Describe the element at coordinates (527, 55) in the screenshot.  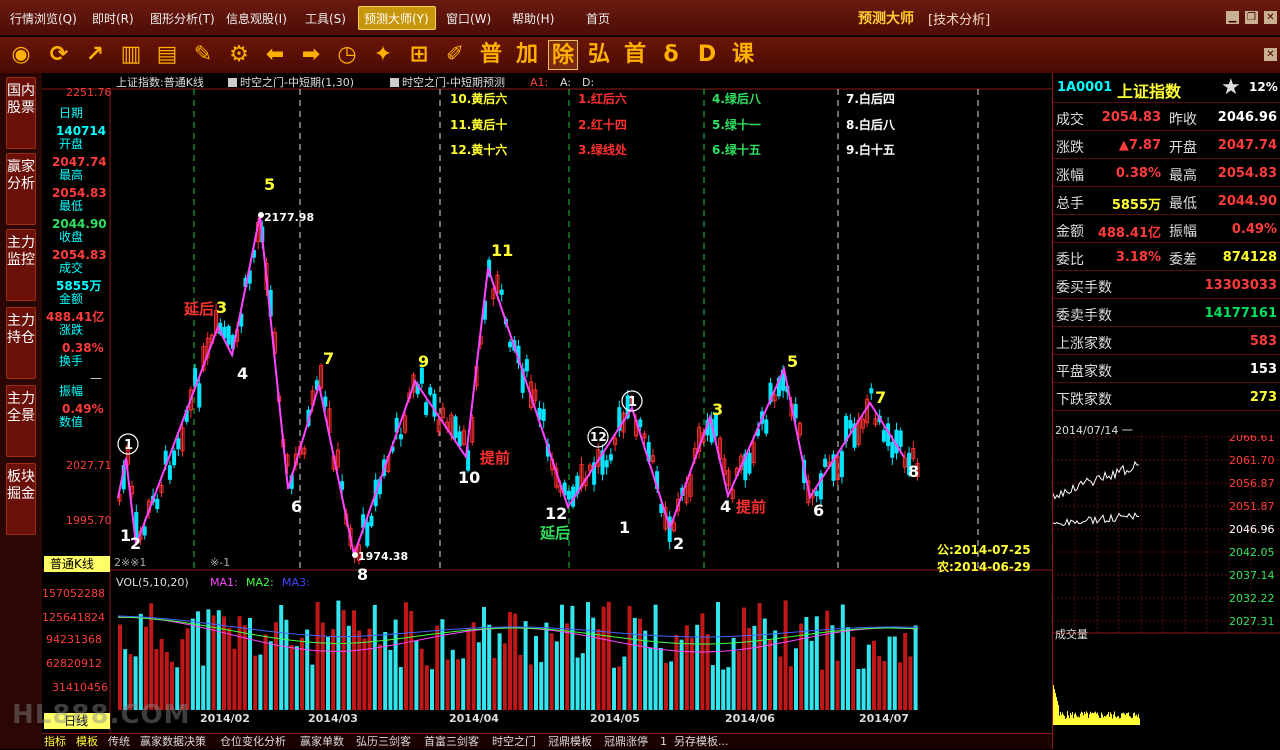
I see `toolbar-jia: 加` at that location.